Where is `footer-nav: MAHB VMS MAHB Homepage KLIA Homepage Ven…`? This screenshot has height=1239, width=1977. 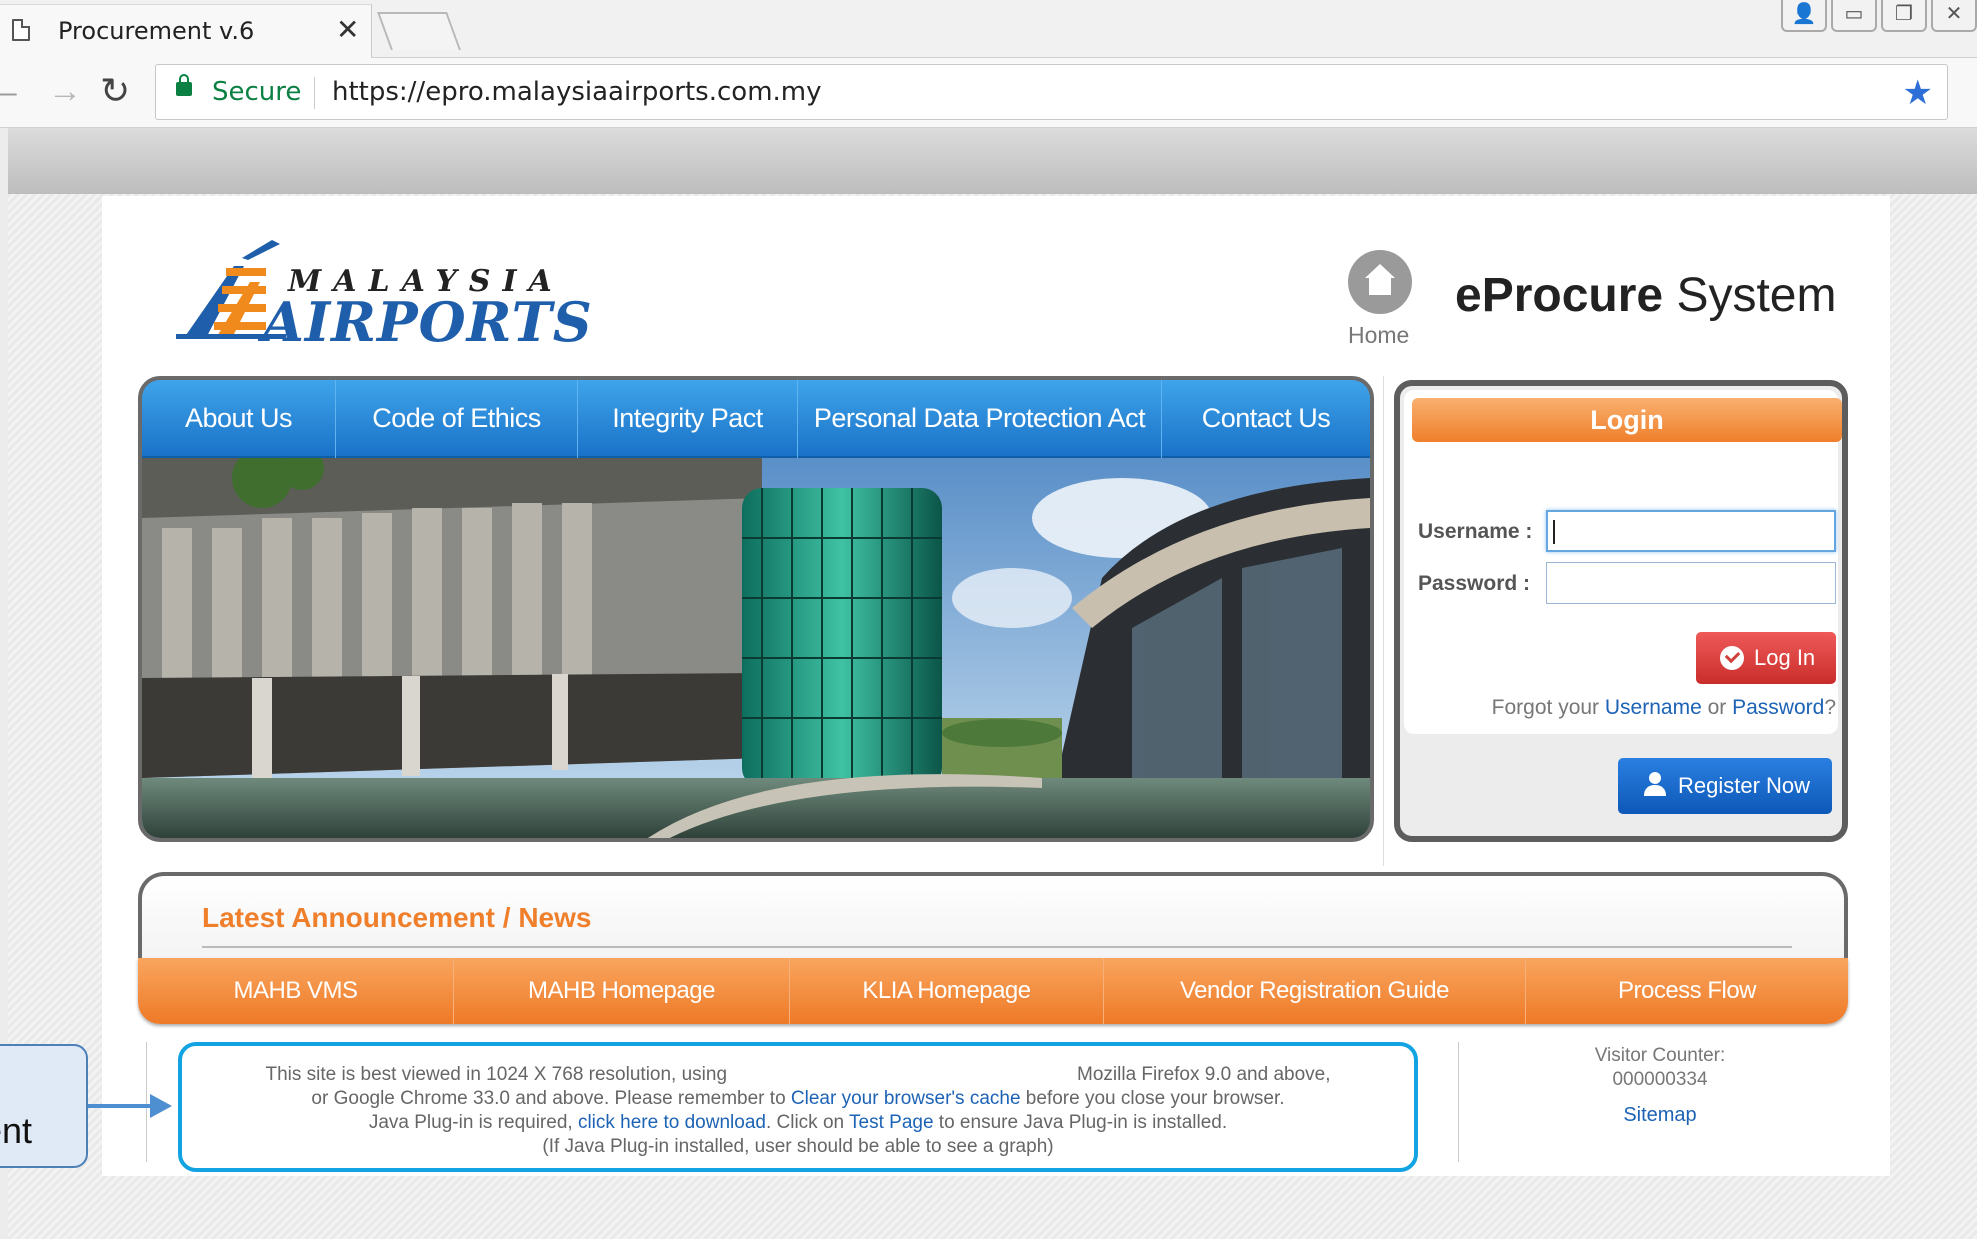 footer-nav: MAHB VMS MAHB Homepage KLIA Homepage Ven… is located at coordinates (993, 991).